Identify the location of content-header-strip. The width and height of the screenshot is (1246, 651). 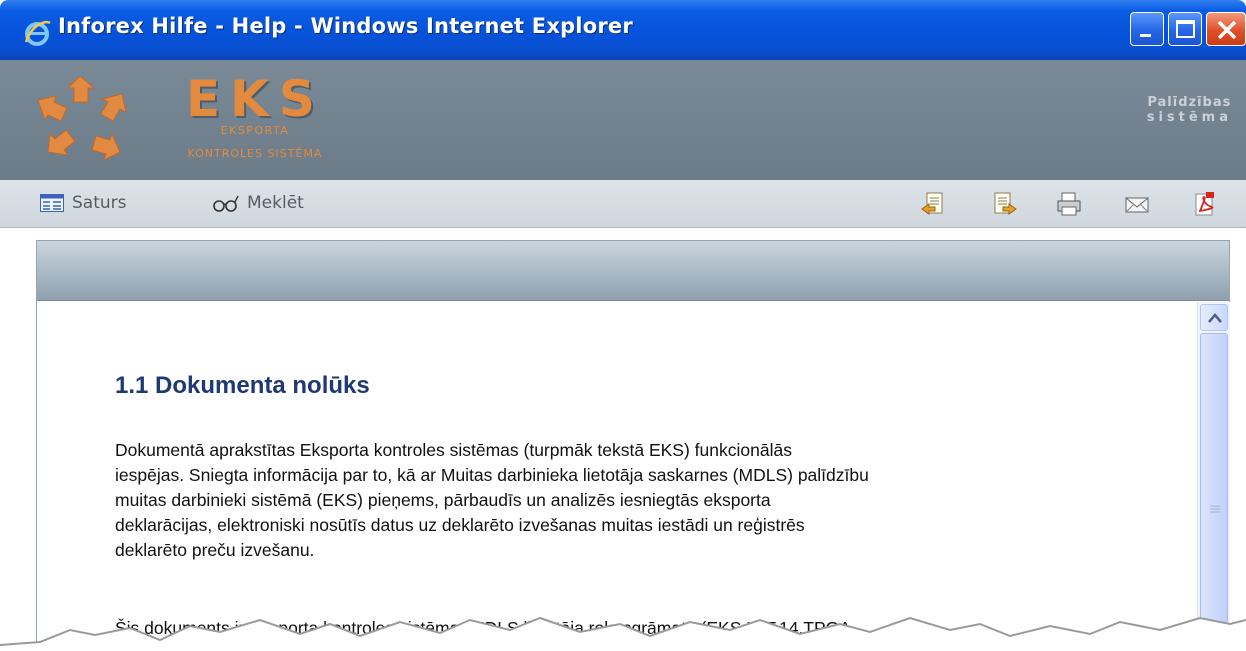
(633, 271).